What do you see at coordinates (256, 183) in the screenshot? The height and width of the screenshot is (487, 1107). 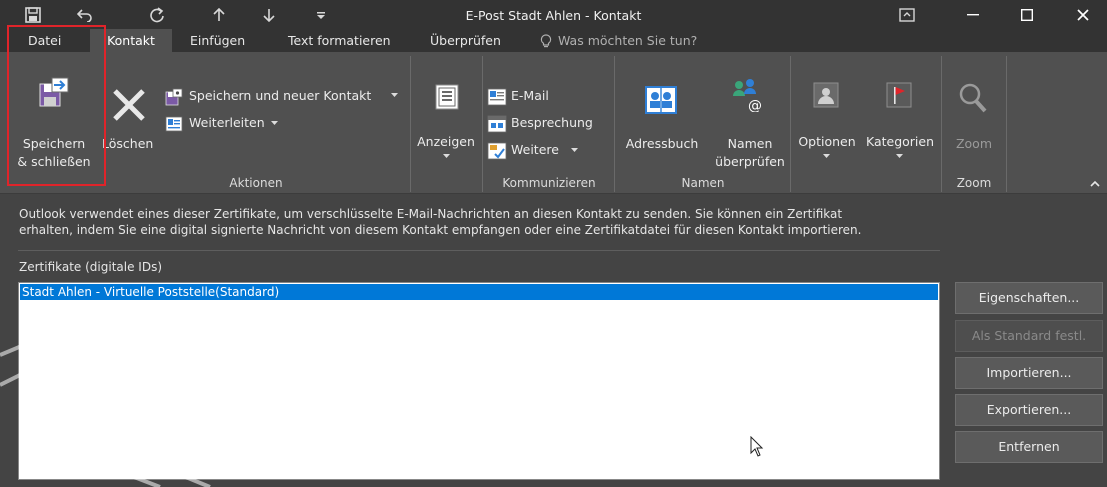 I see `group-label-aktionen: Aktionen` at bounding box center [256, 183].